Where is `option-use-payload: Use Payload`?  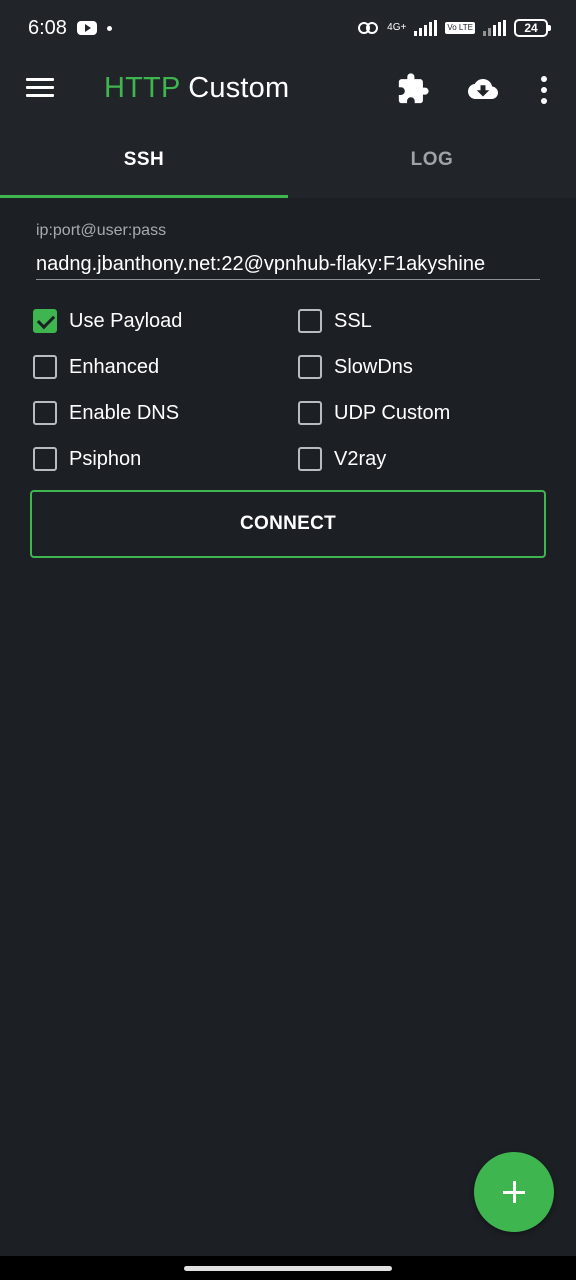 option-use-payload: Use Payload is located at coordinates (107, 321).